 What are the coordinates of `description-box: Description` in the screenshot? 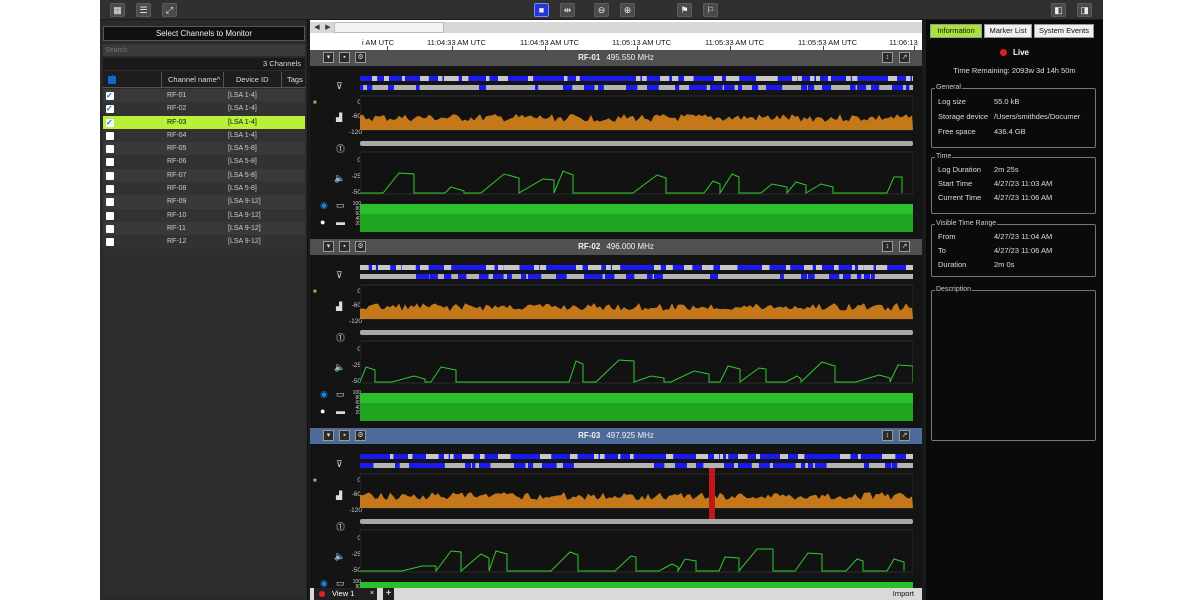 It's located at (1013, 363).